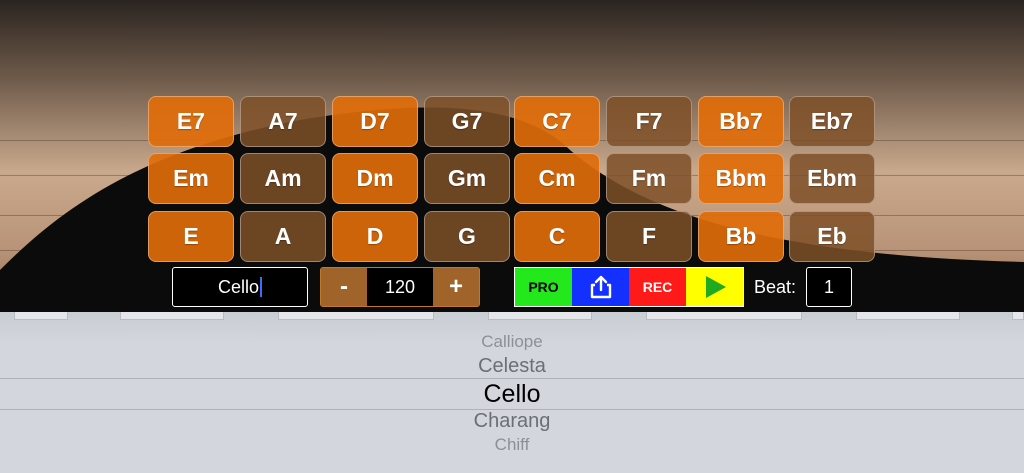 The height and width of the screenshot is (473, 1024). What do you see at coordinates (557, 178) in the screenshot?
I see `chord-button-Cm: Cm` at bounding box center [557, 178].